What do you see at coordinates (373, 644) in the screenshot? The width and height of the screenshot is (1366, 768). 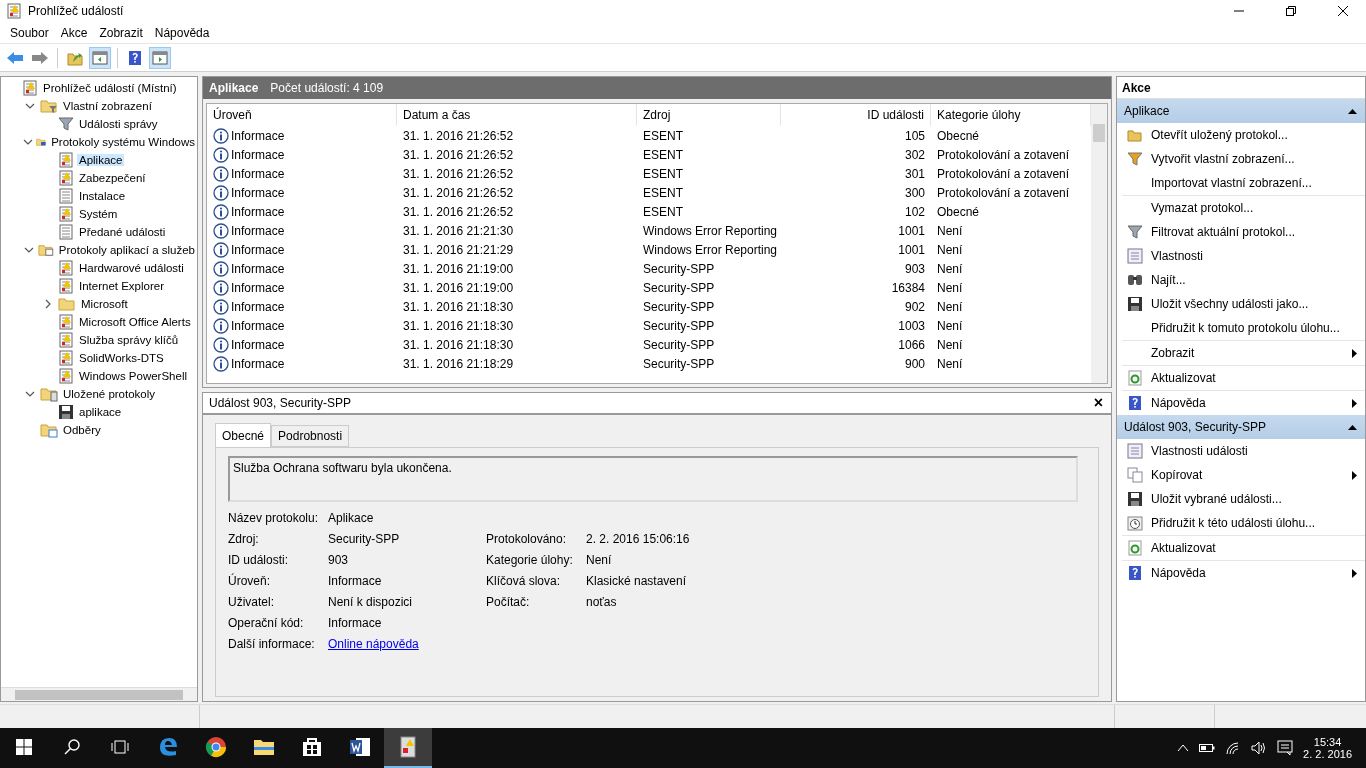 I see `help-link: Online nápověda` at bounding box center [373, 644].